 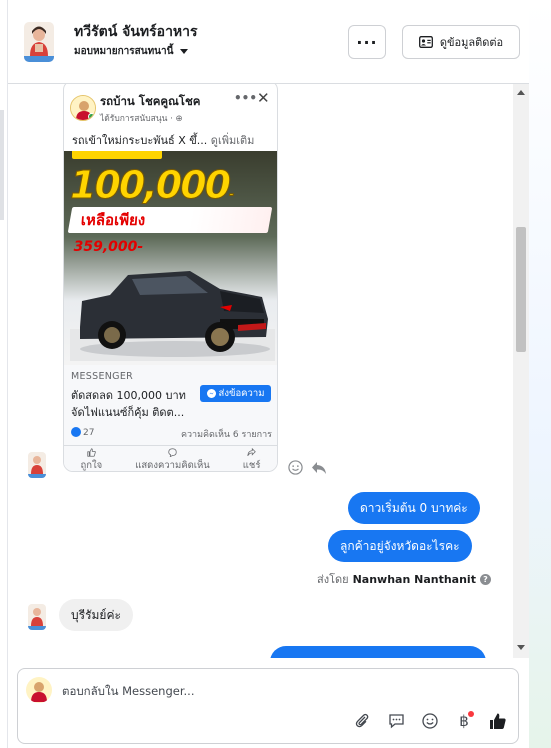 I want to click on ad-options-dots-icon: •••, so click(x=245, y=98).